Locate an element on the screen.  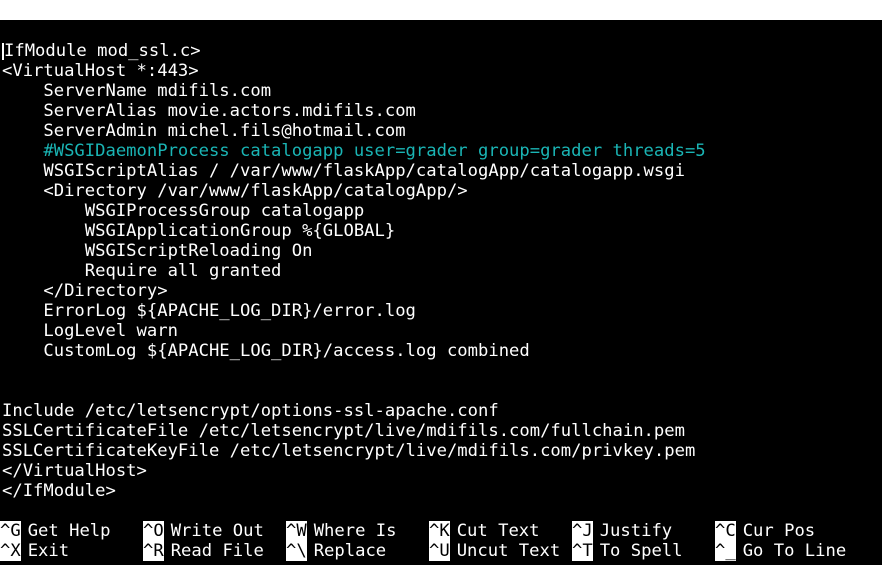
code-line: WSGIProcessGroup catalogapp is located at coordinates (441, 211).